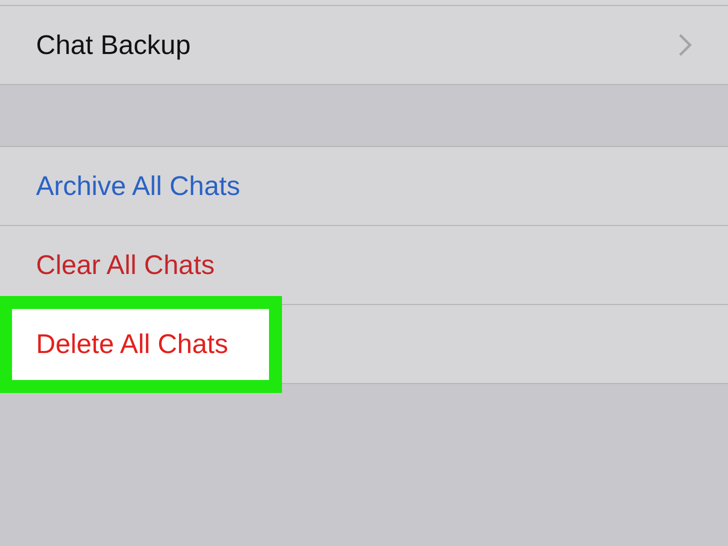  I want to click on row-label: Delete All Chats, so click(132, 344).